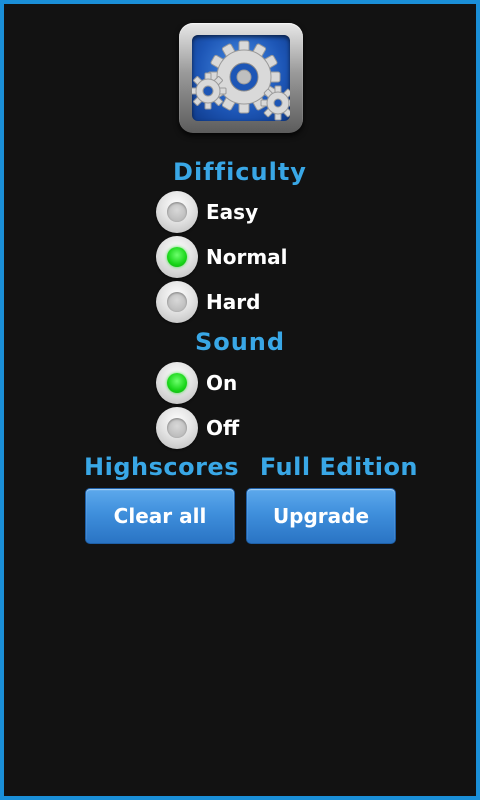 Image resolution: width=480 pixels, height=800 pixels. I want to click on radio-button-normal, so click(177, 257).